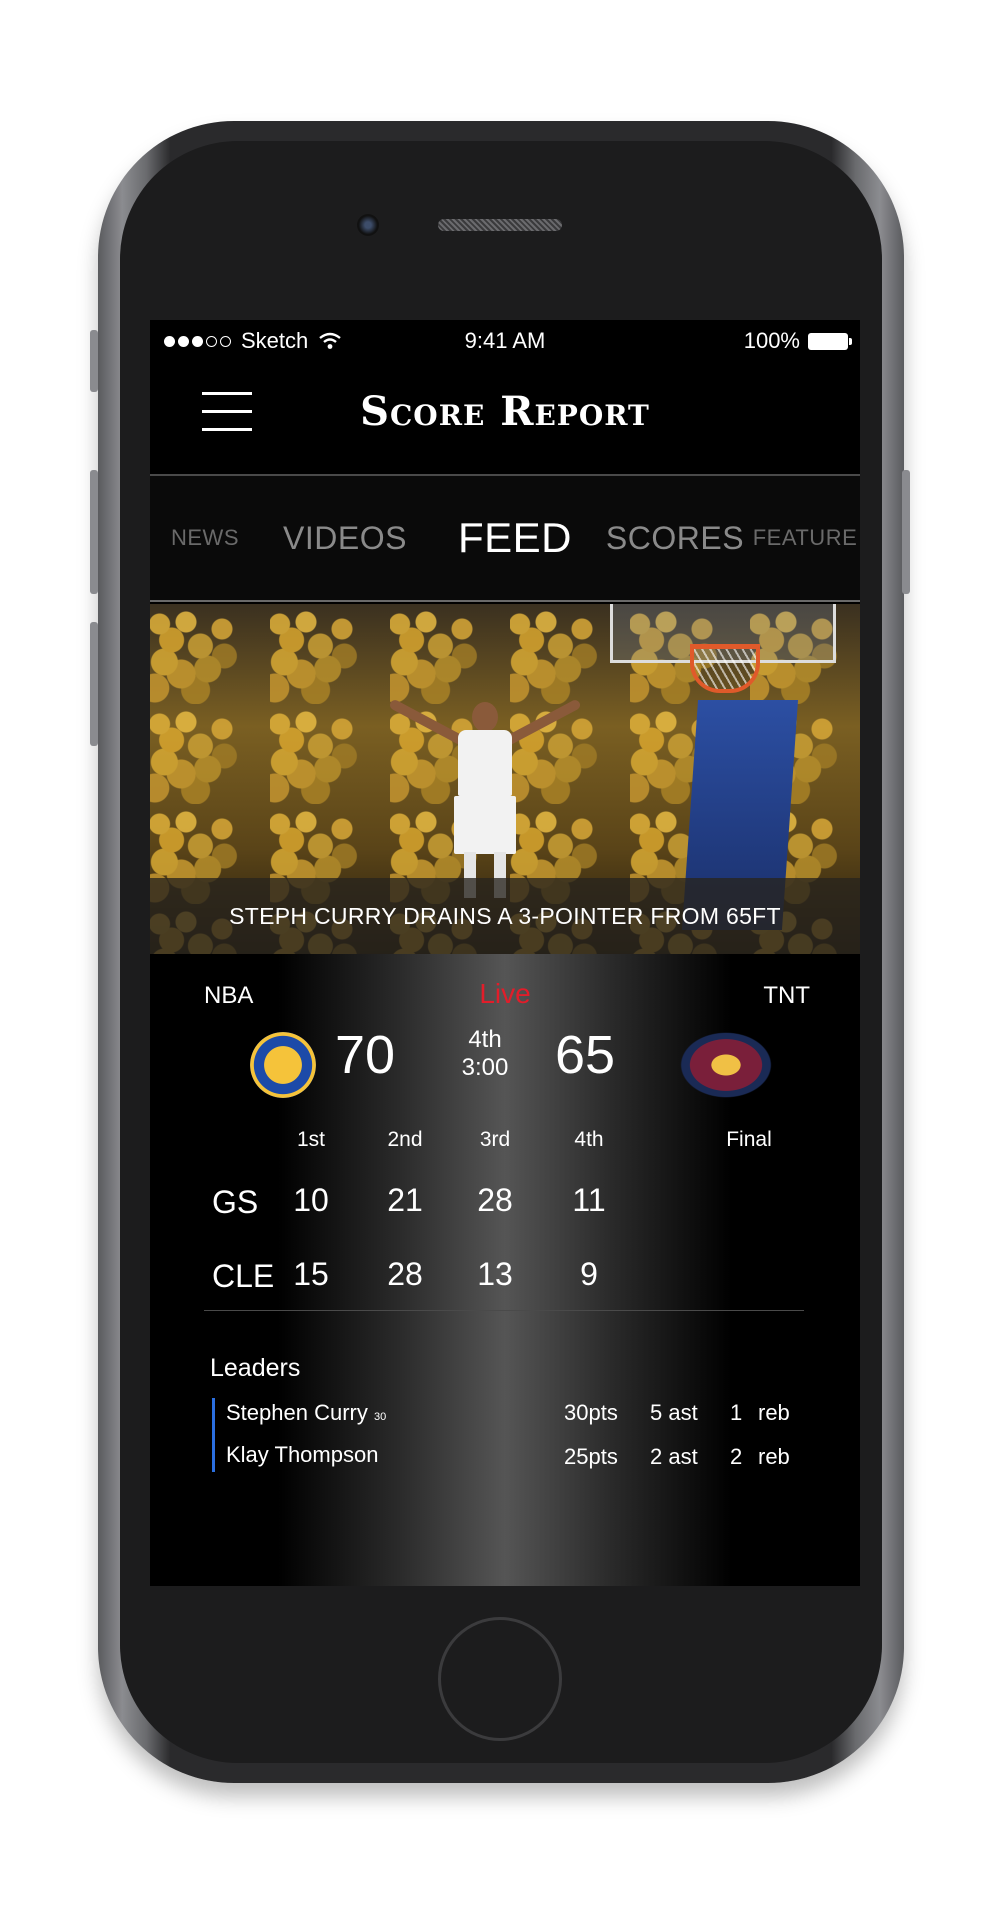  I want to click on leader-name: Klay Thompson, so click(302, 1455).